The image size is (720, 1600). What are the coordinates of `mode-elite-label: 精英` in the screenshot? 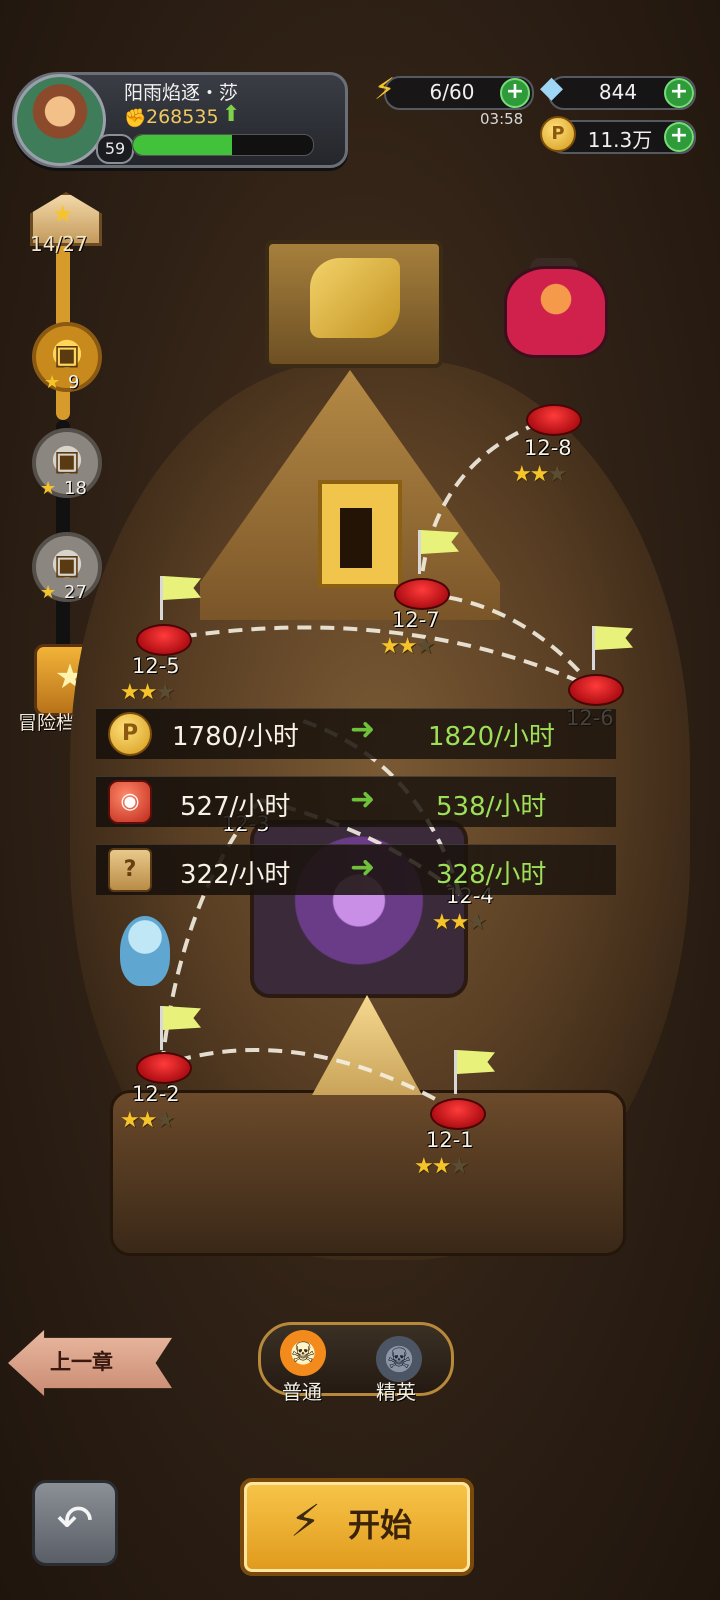 It's located at (396, 1392).